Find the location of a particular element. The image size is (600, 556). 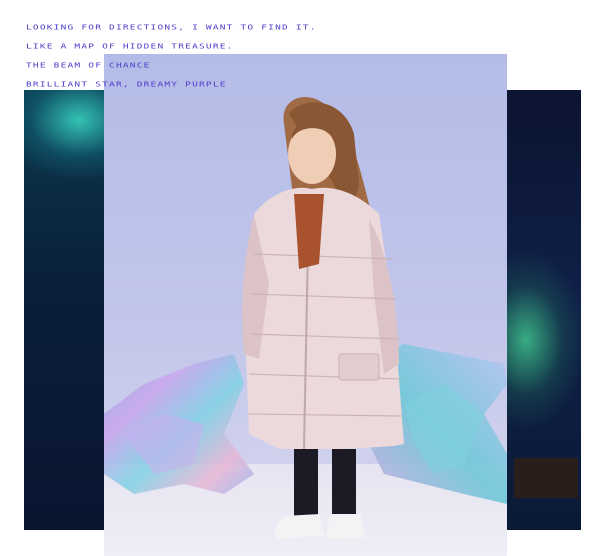

right-aurora-panel is located at coordinates (543, 310).